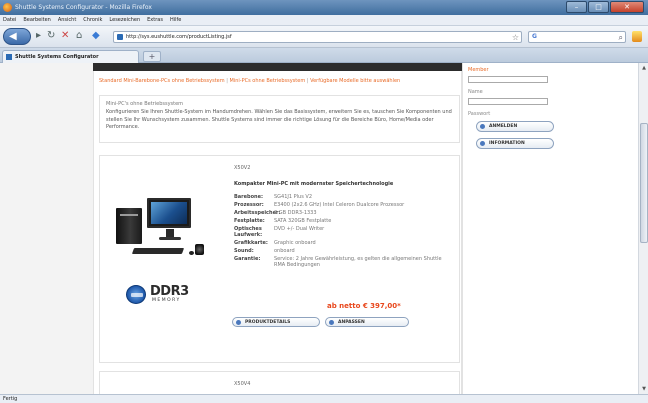  What do you see at coordinates (644, 68) in the screenshot?
I see `scroll-up-icon: ▲` at bounding box center [644, 68].